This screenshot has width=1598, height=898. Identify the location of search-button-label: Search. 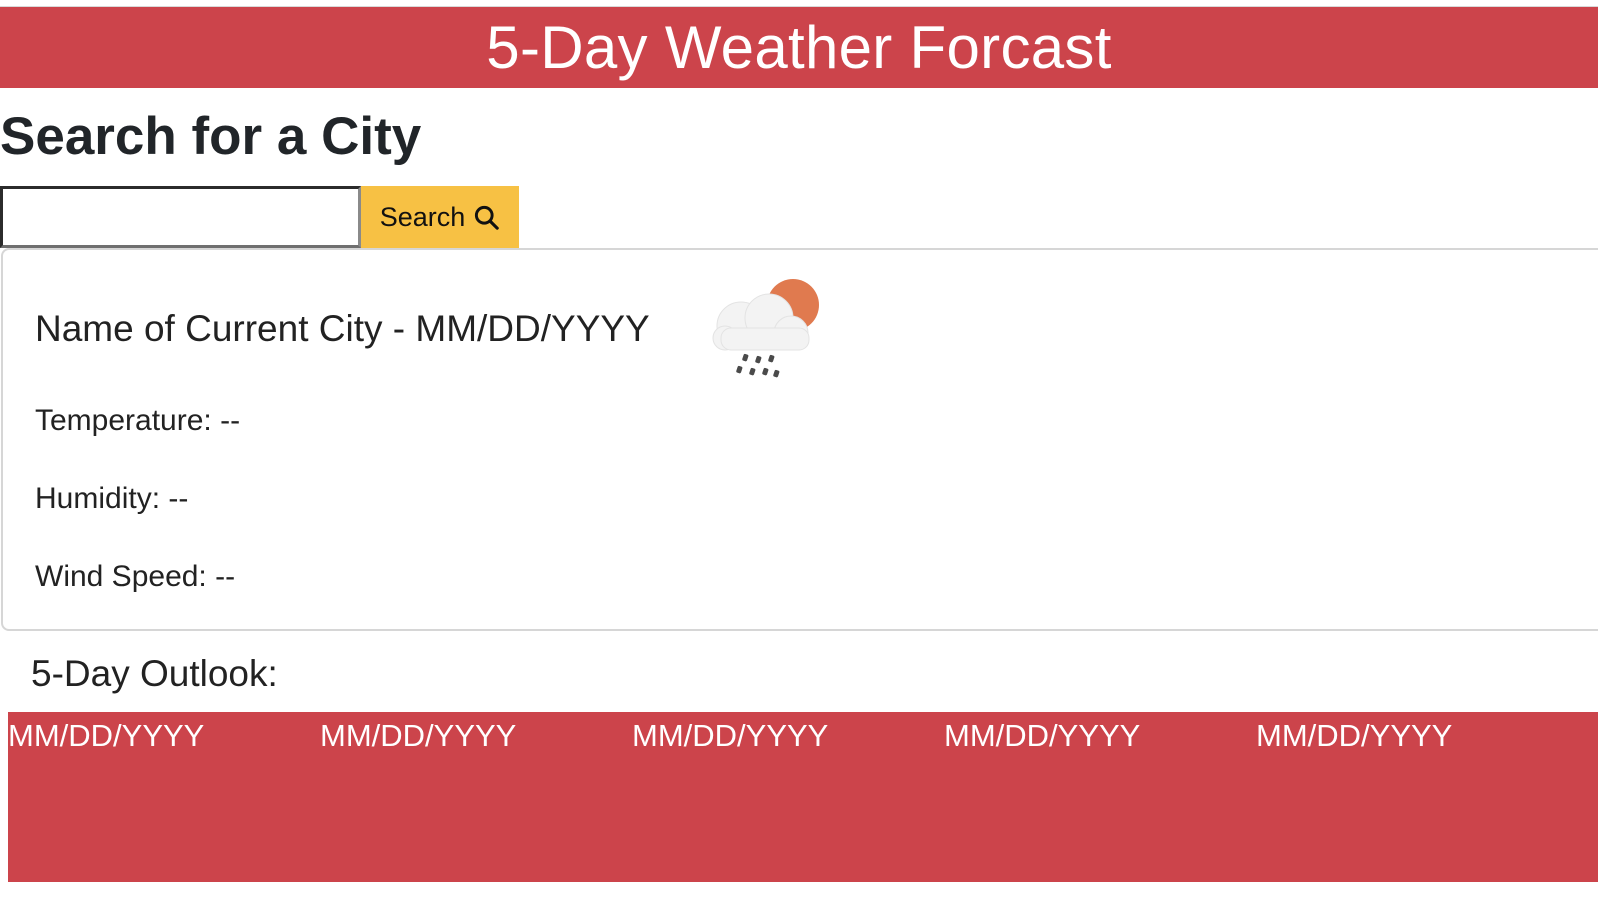
(422, 216).